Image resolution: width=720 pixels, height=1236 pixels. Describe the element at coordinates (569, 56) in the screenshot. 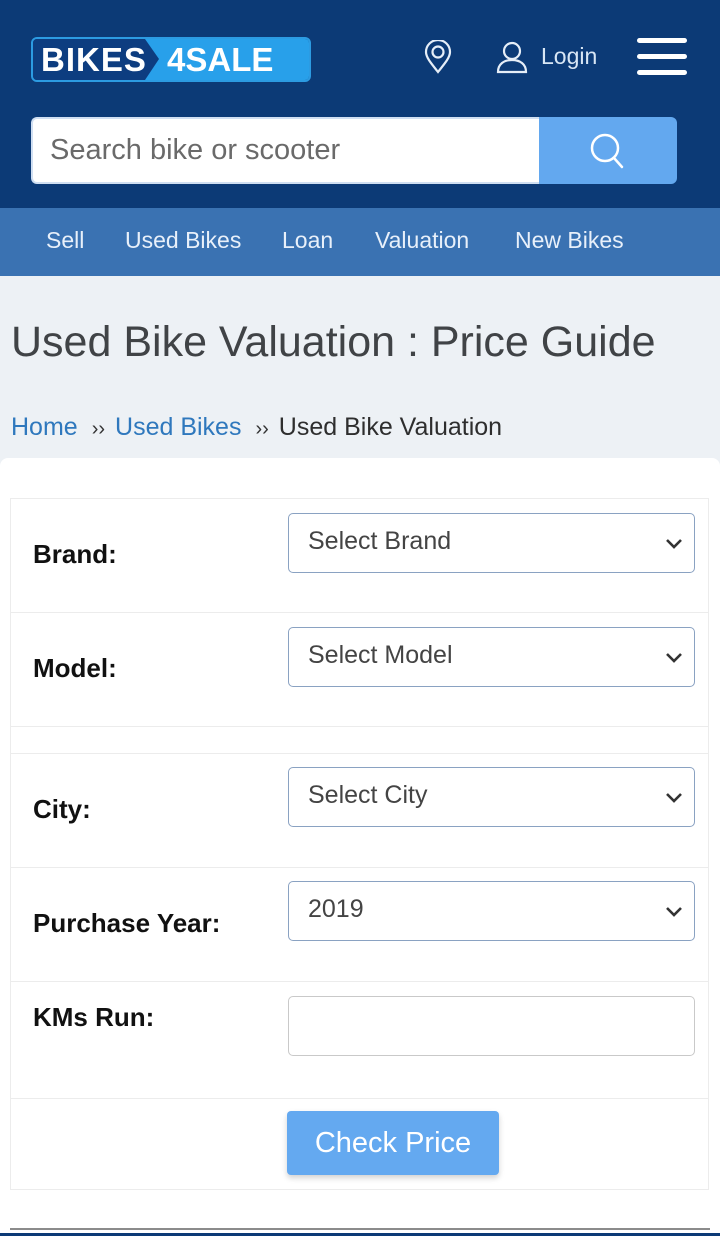

I see `login-link: Login` at that location.